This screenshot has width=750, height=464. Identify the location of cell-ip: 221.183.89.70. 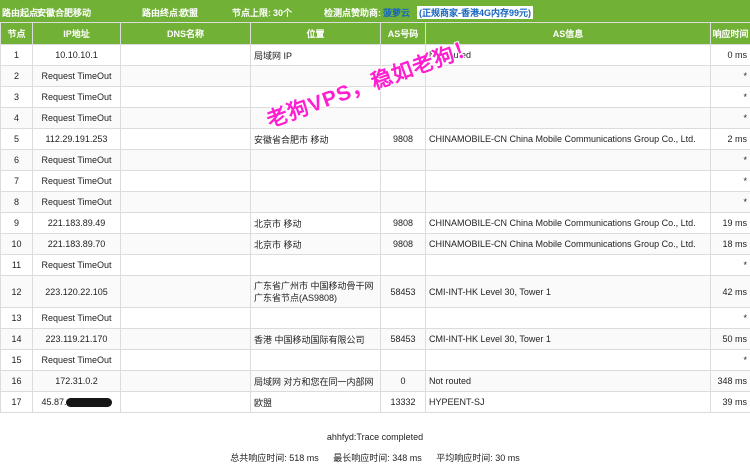
(77, 244).